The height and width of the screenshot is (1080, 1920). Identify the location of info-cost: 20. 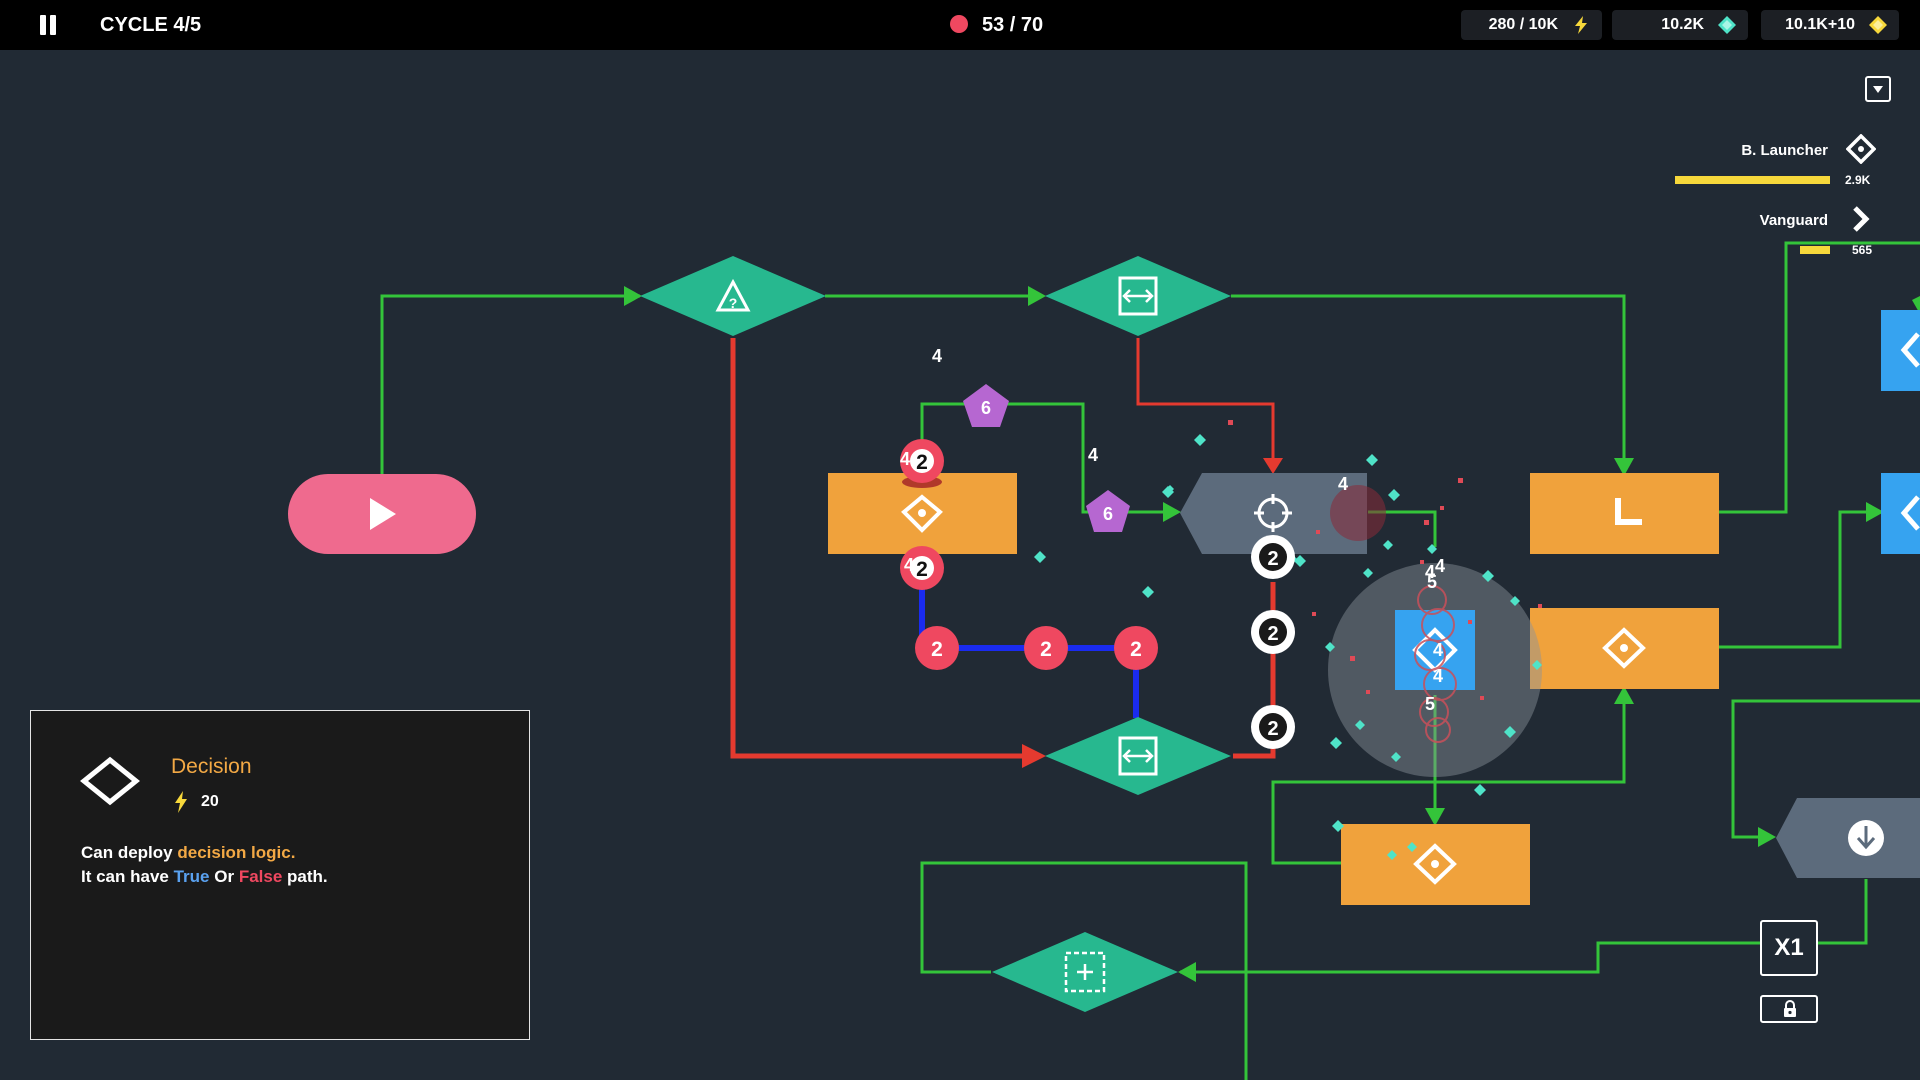
(210, 801).